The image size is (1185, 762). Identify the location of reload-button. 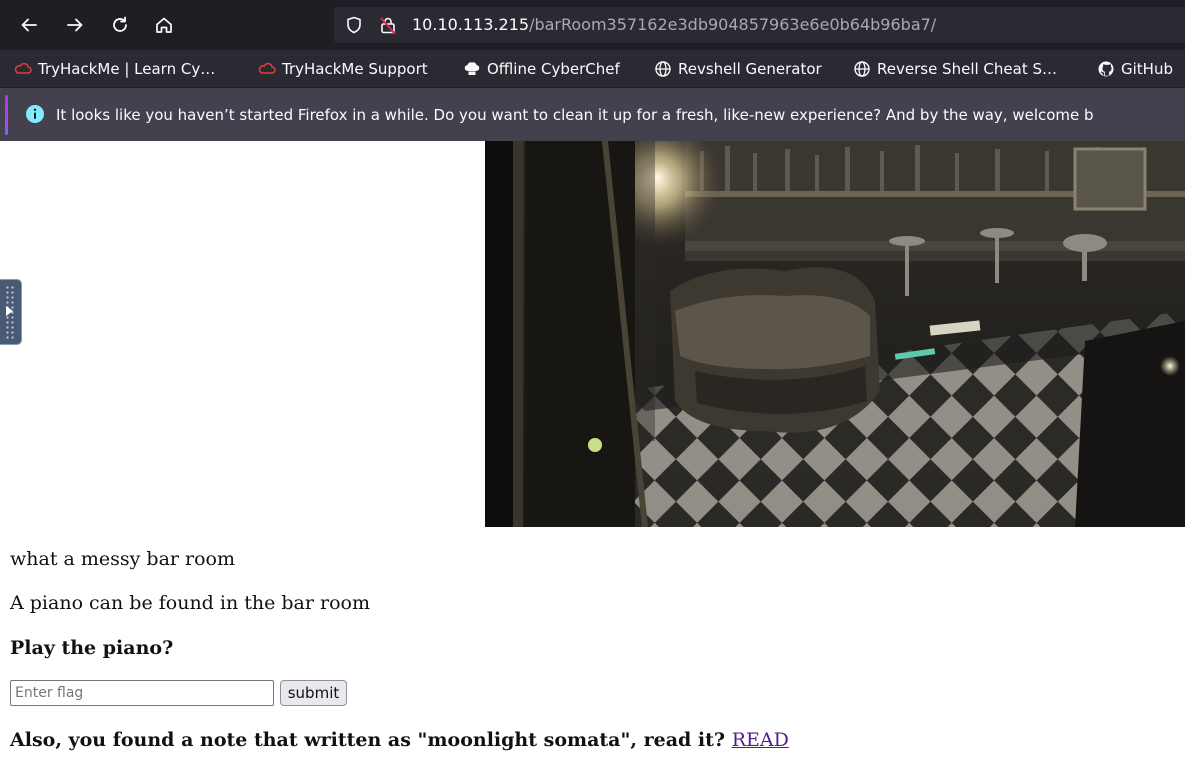
(120, 25).